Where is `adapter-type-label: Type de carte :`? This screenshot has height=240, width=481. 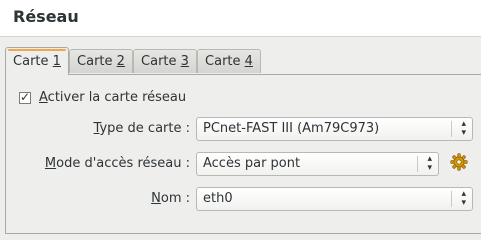 adapter-type-label: Type de carte : is located at coordinates (142, 128).